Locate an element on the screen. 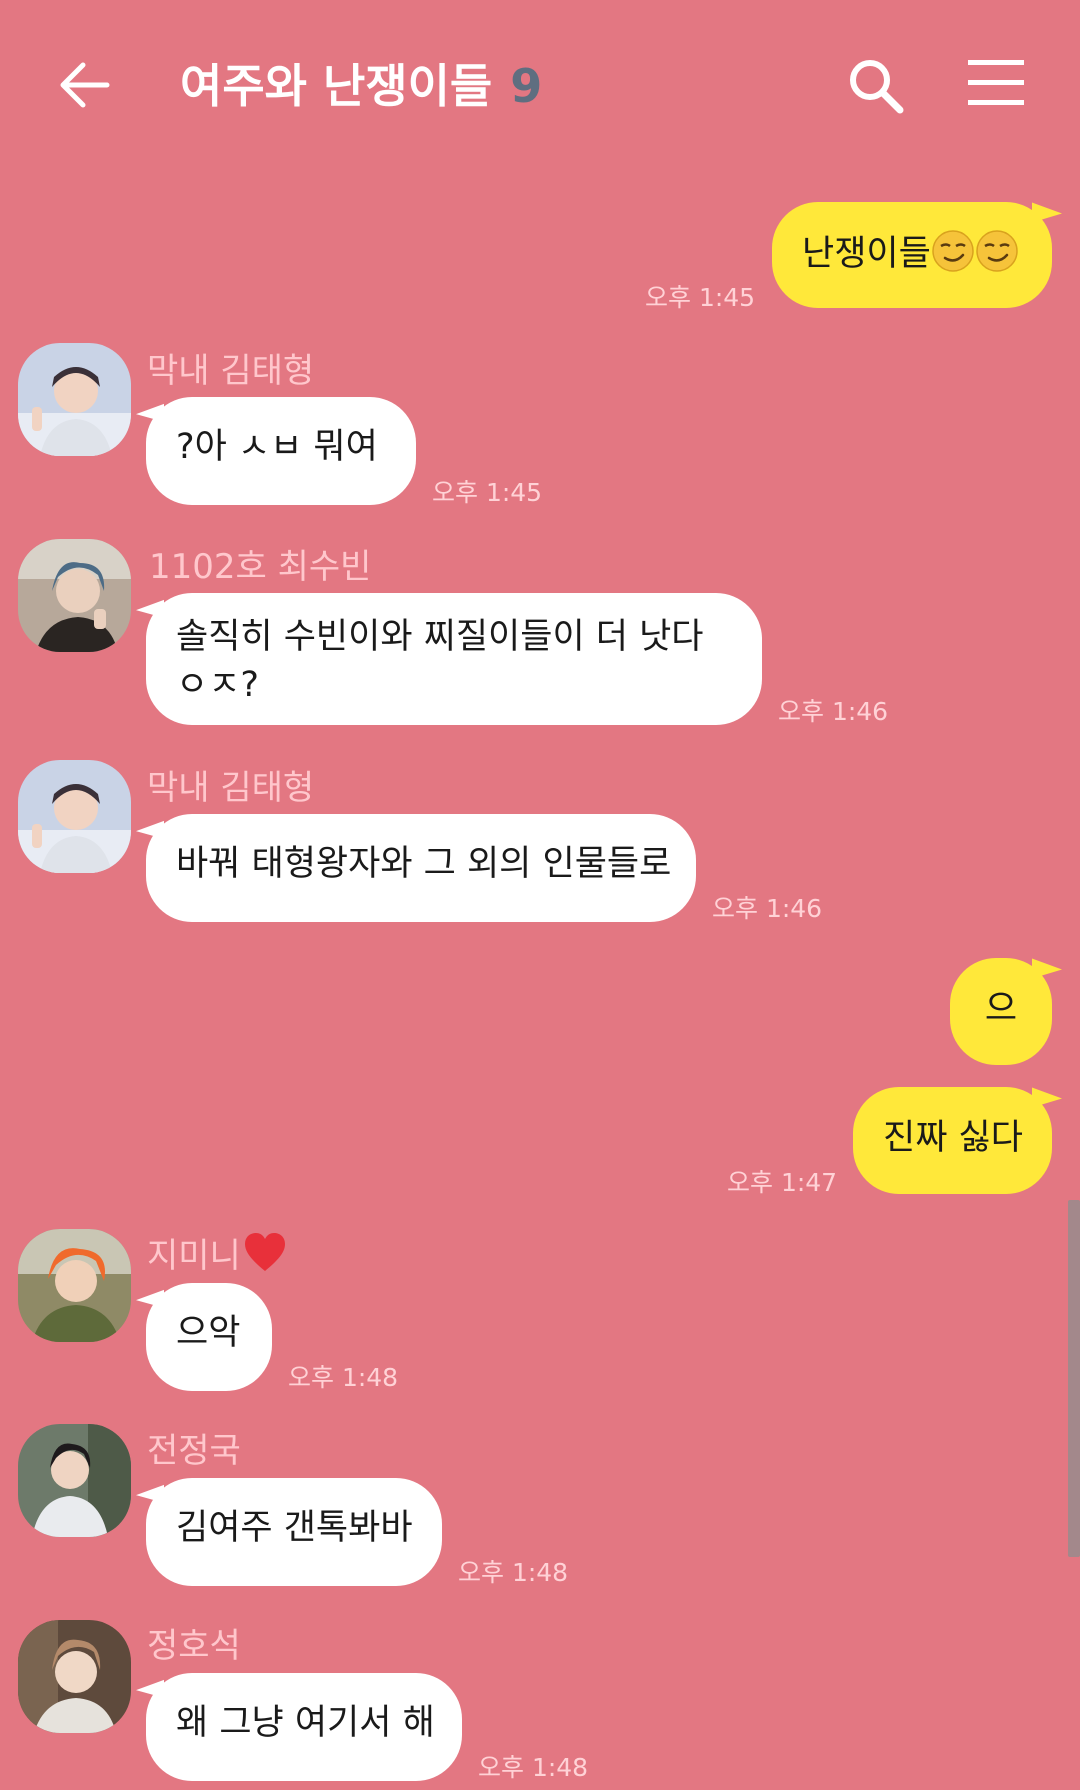 This screenshot has height=1790, width=1080. message-text: 김여주 갠톡봐바 is located at coordinates (294, 1528).